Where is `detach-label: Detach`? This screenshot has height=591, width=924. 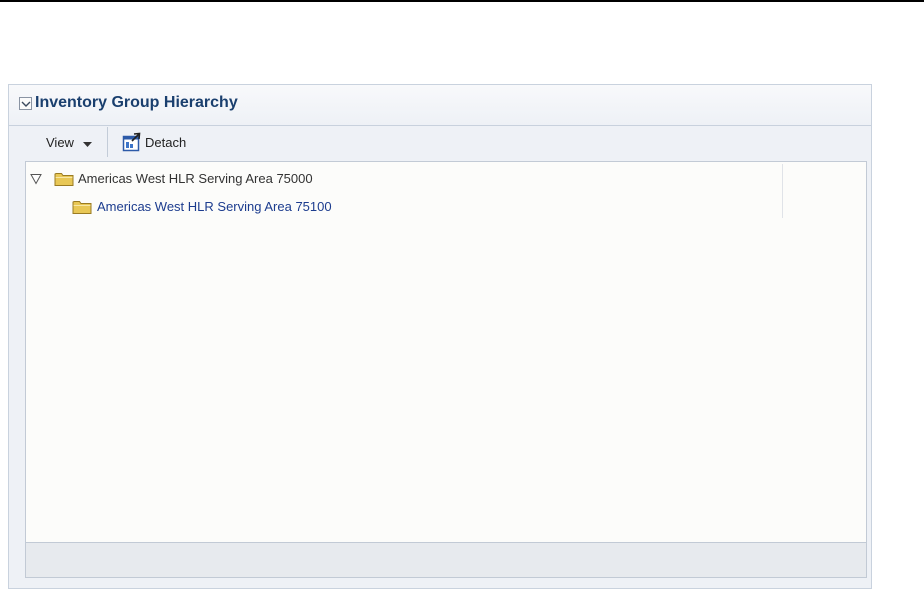
detach-label: Detach is located at coordinates (166, 142).